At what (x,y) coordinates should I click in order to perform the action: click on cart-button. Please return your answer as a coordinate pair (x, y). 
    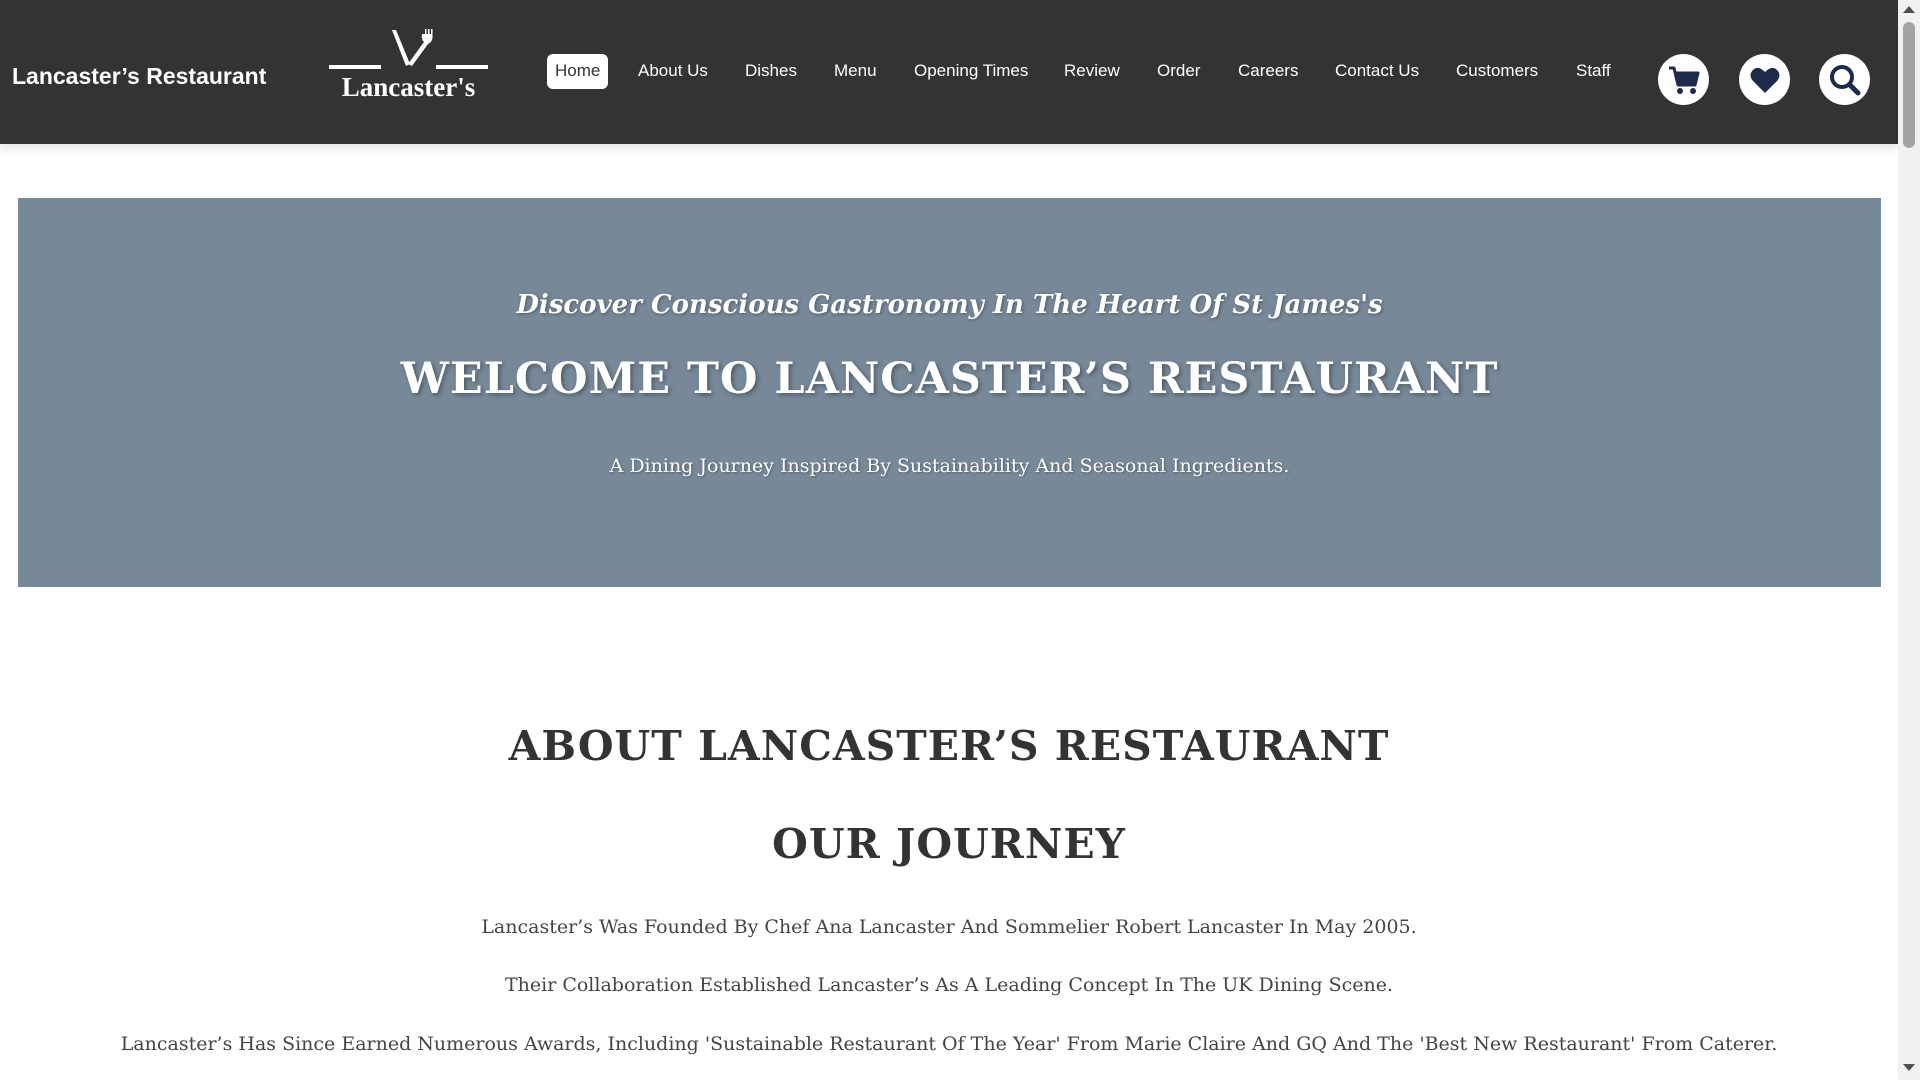
    Looking at the image, I should click on (1683, 79).